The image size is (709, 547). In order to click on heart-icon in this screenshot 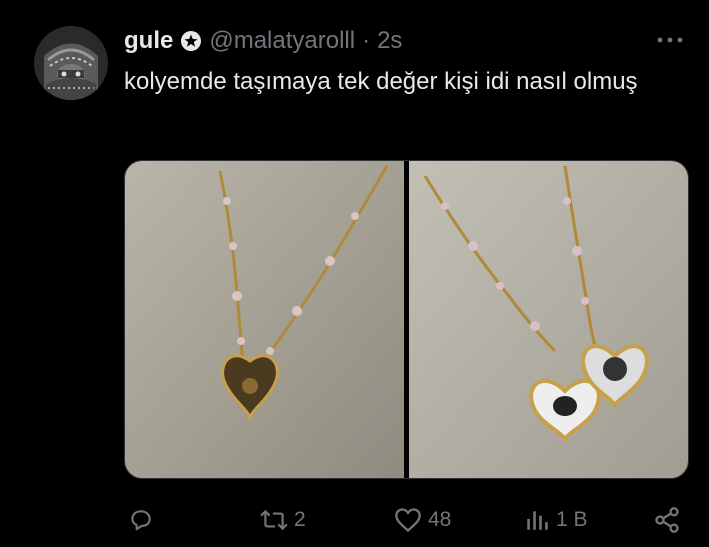, I will do `click(408, 520)`.